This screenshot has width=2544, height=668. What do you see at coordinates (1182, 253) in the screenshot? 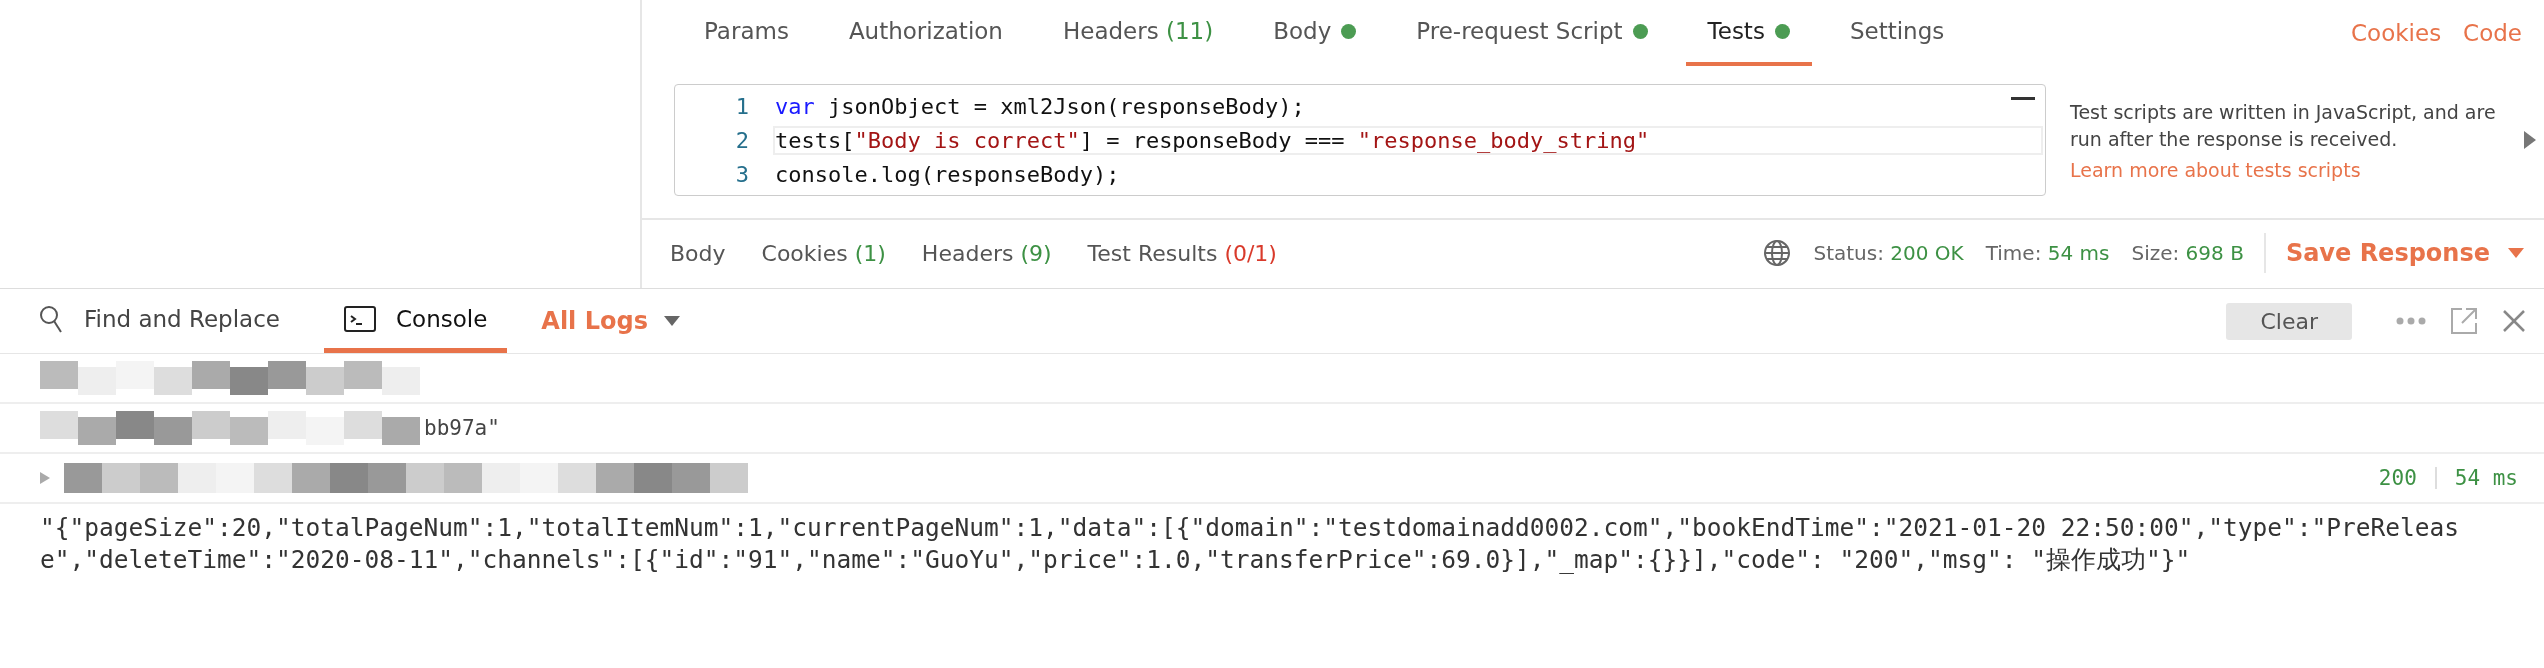
I see `response-tab: Test Results (0/1)` at bounding box center [1182, 253].